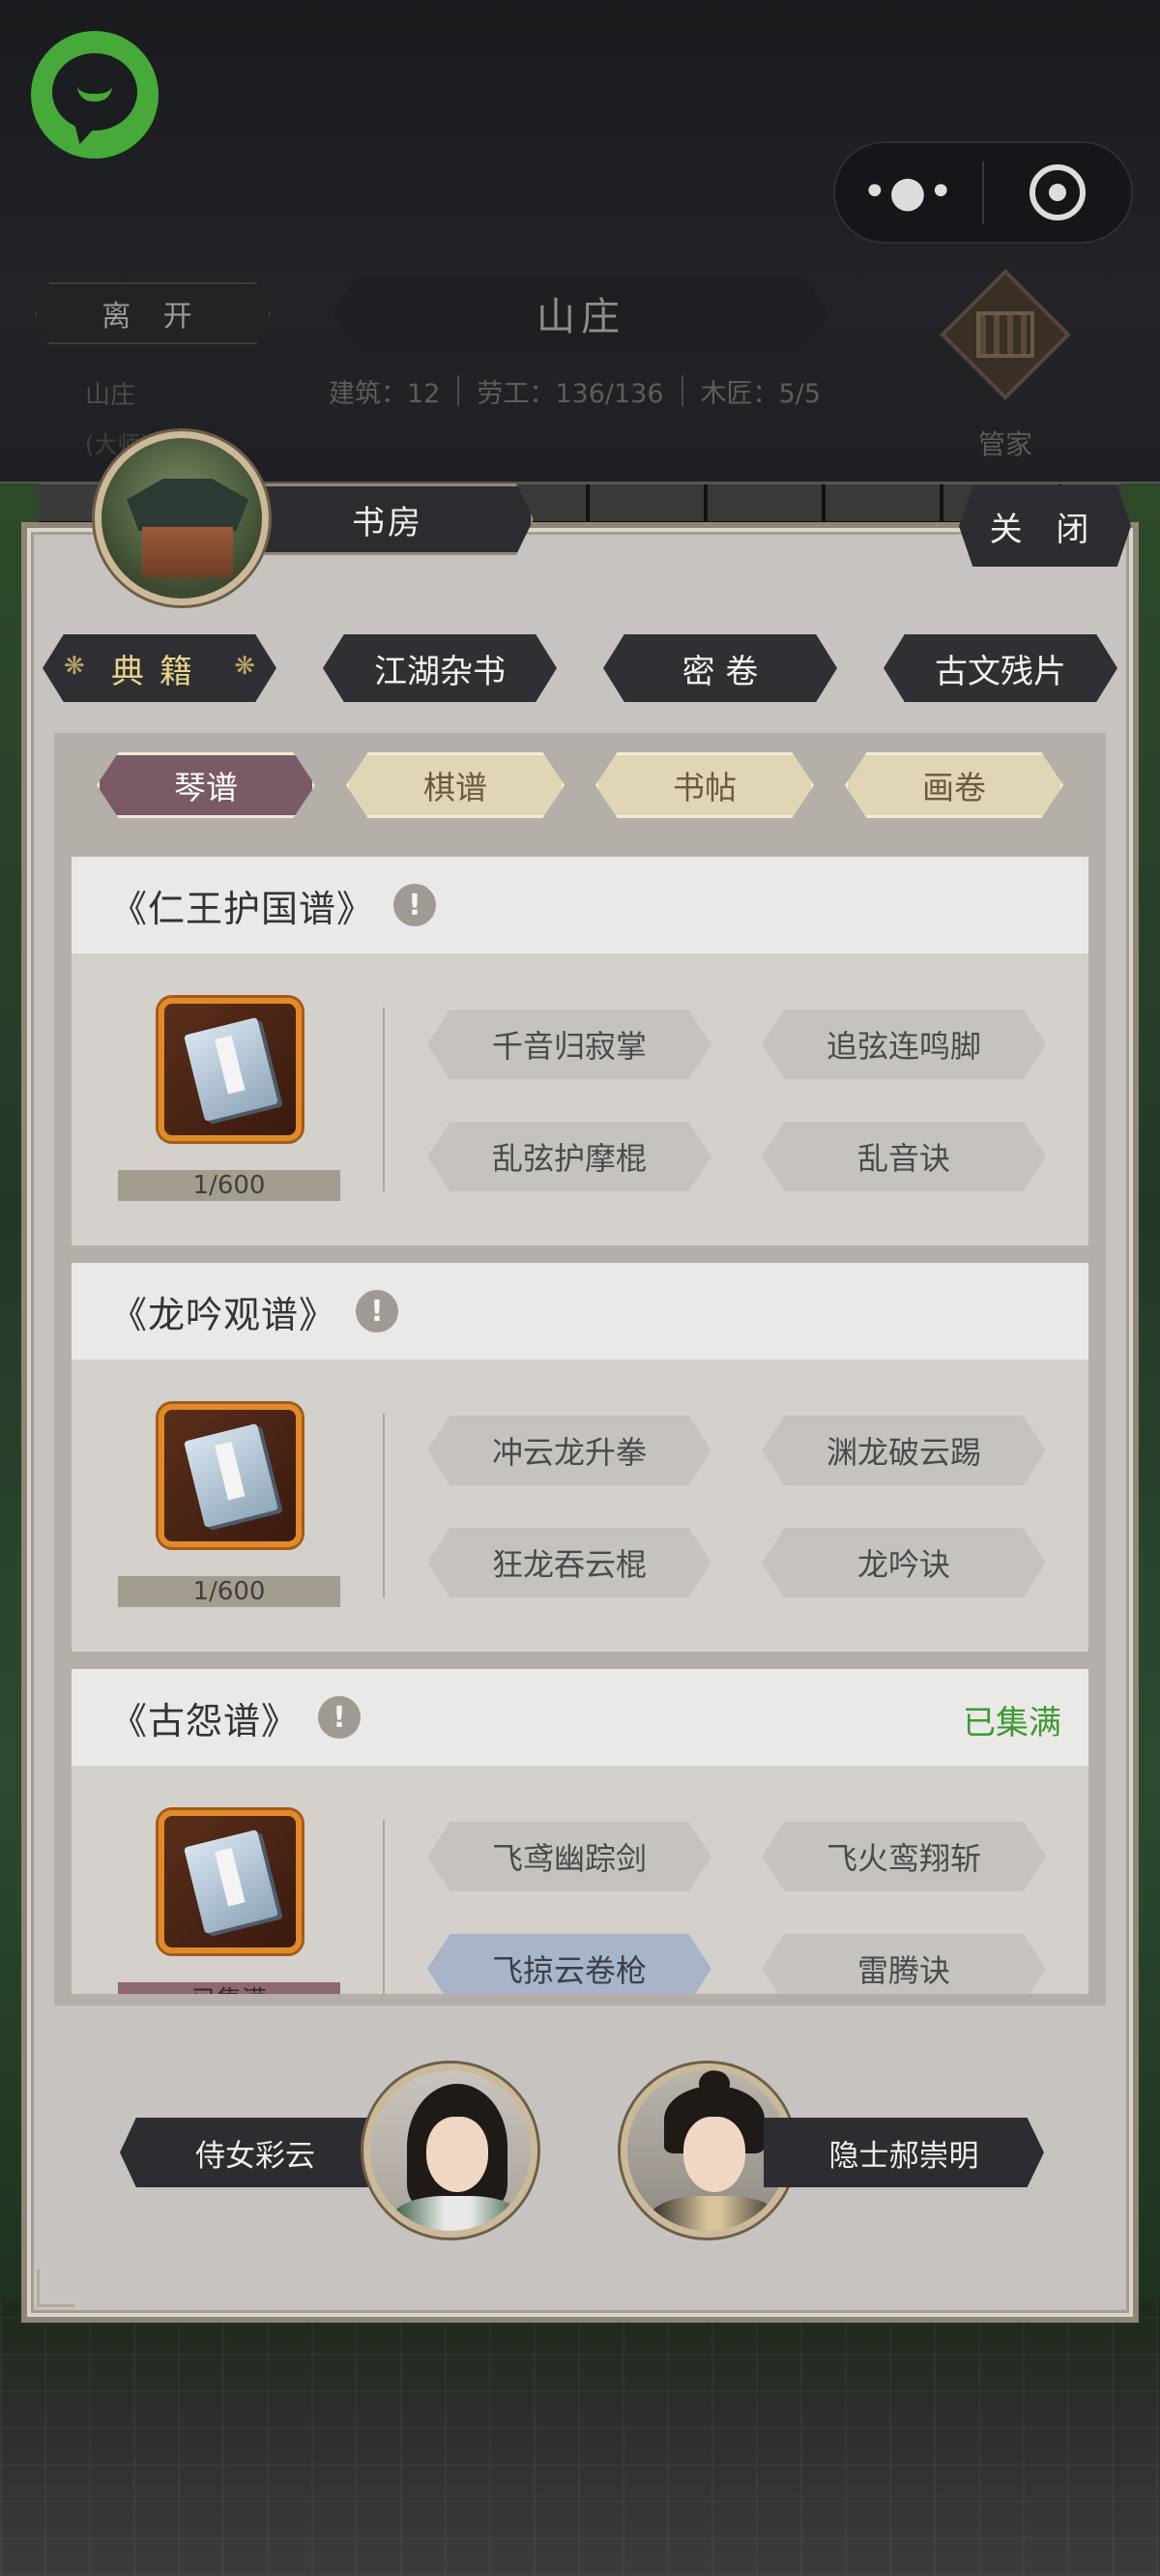 This screenshot has height=2576, width=1160. What do you see at coordinates (904, 1856) in the screenshot?
I see `skill-button: 飞火鸾翔斩` at bounding box center [904, 1856].